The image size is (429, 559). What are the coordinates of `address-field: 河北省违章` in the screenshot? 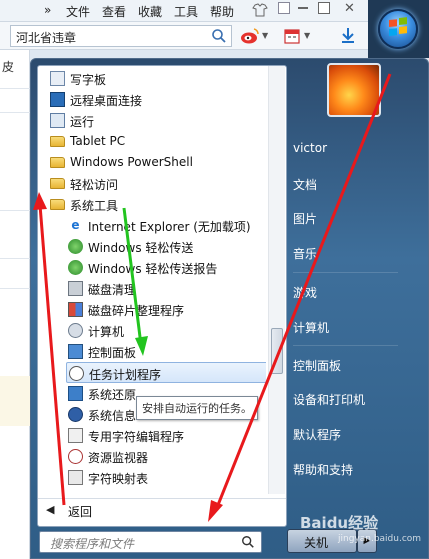 It's located at (121, 36).